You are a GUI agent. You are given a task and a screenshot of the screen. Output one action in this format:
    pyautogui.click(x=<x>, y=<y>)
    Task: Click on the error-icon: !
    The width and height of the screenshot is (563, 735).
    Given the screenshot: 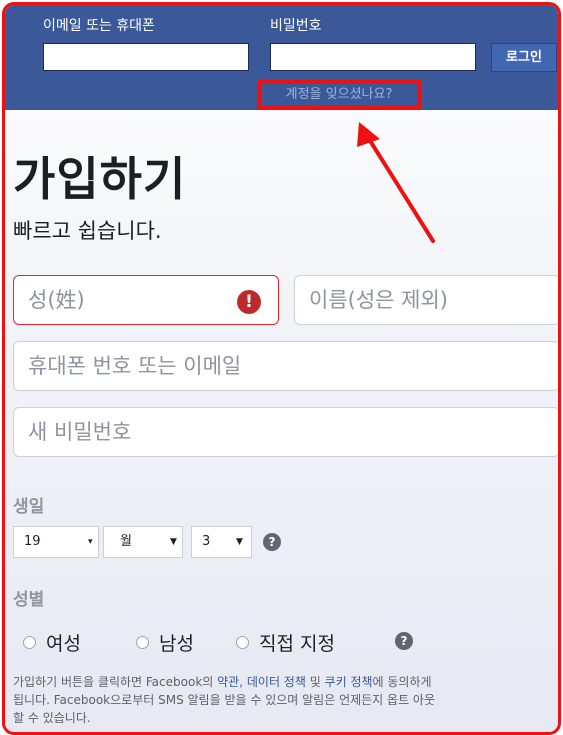 What is the action you would take?
    pyautogui.click(x=249, y=302)
    